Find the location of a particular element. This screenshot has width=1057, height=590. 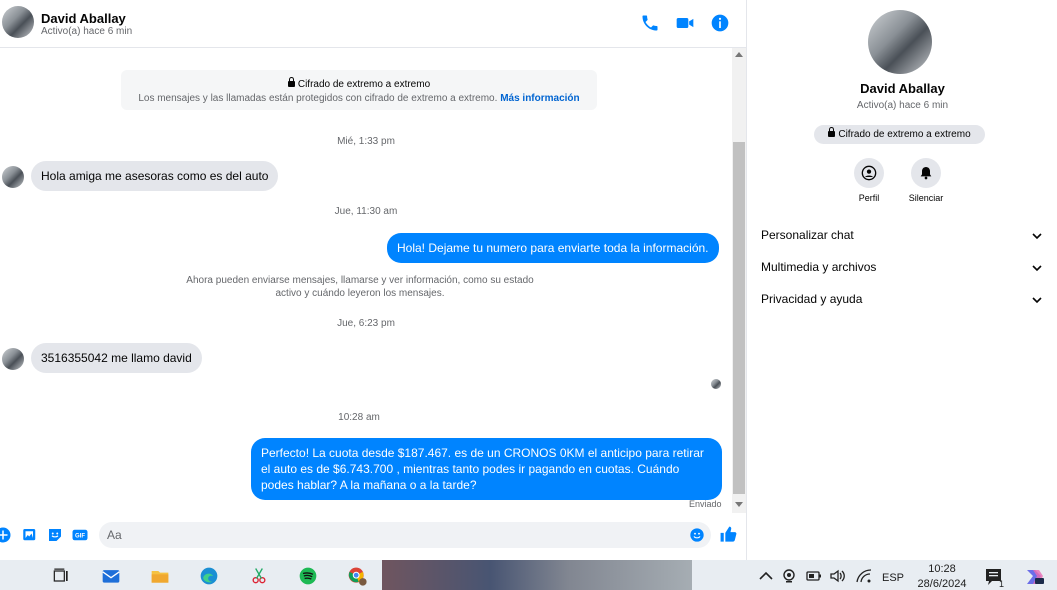

incoming-message: Hola amiga me asesoras como es del auto is located at coordinates (155, 176).